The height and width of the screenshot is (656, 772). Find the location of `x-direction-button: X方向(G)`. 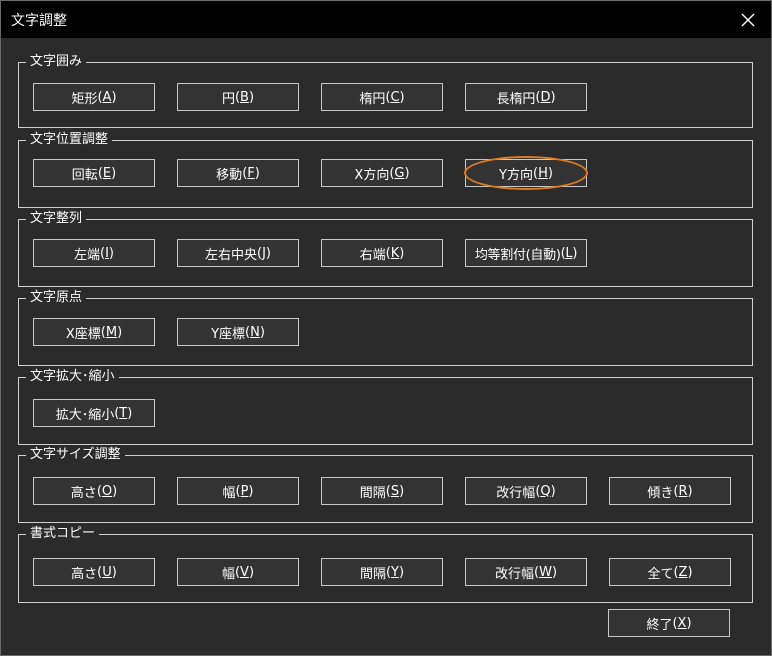

x-direction-button: X方向(G) is located at coordinates (382, 173).